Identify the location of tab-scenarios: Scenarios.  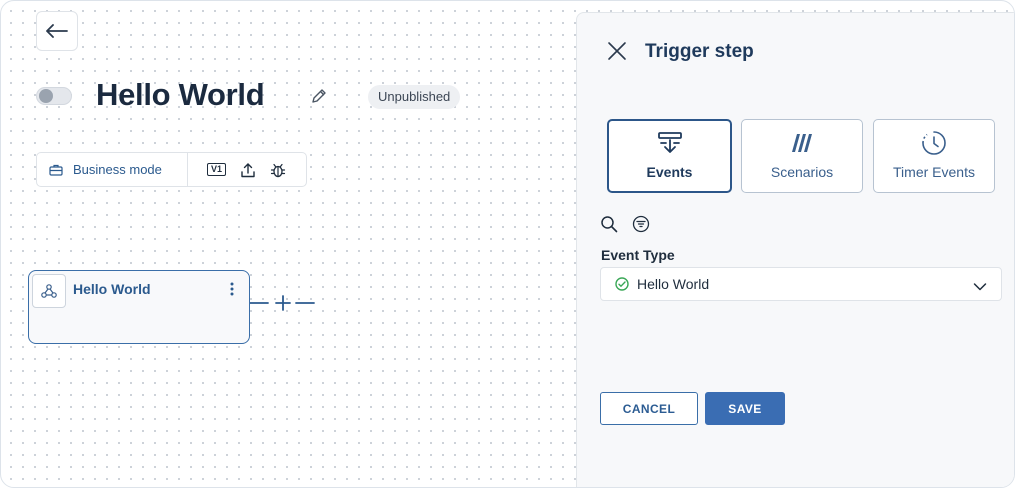
(802, 156).